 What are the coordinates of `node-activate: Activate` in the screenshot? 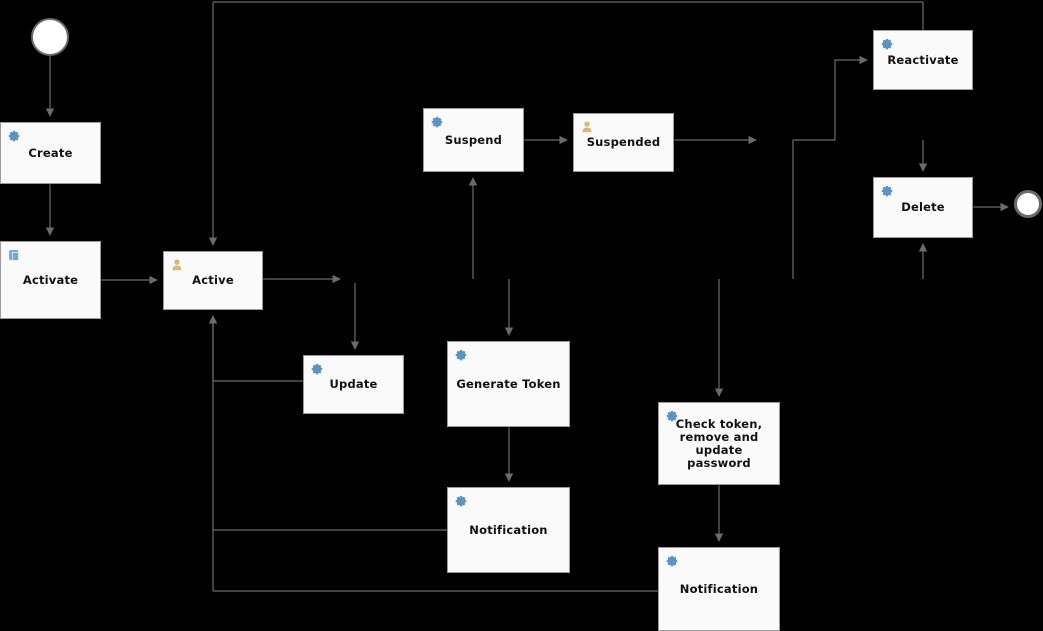 It's located at (50, 280).